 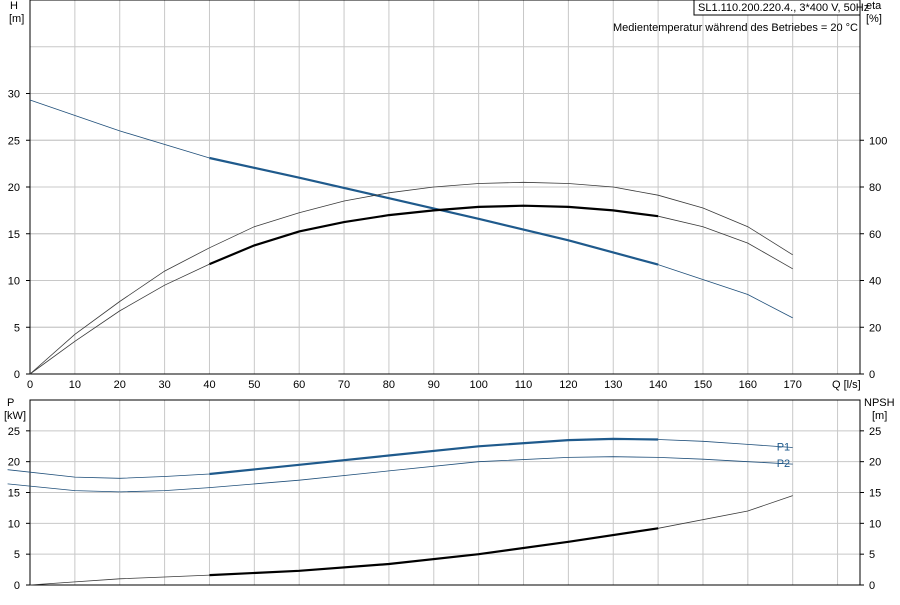 I want to click on y-right-axis-title: NPSH, so click(x=879, y=403).